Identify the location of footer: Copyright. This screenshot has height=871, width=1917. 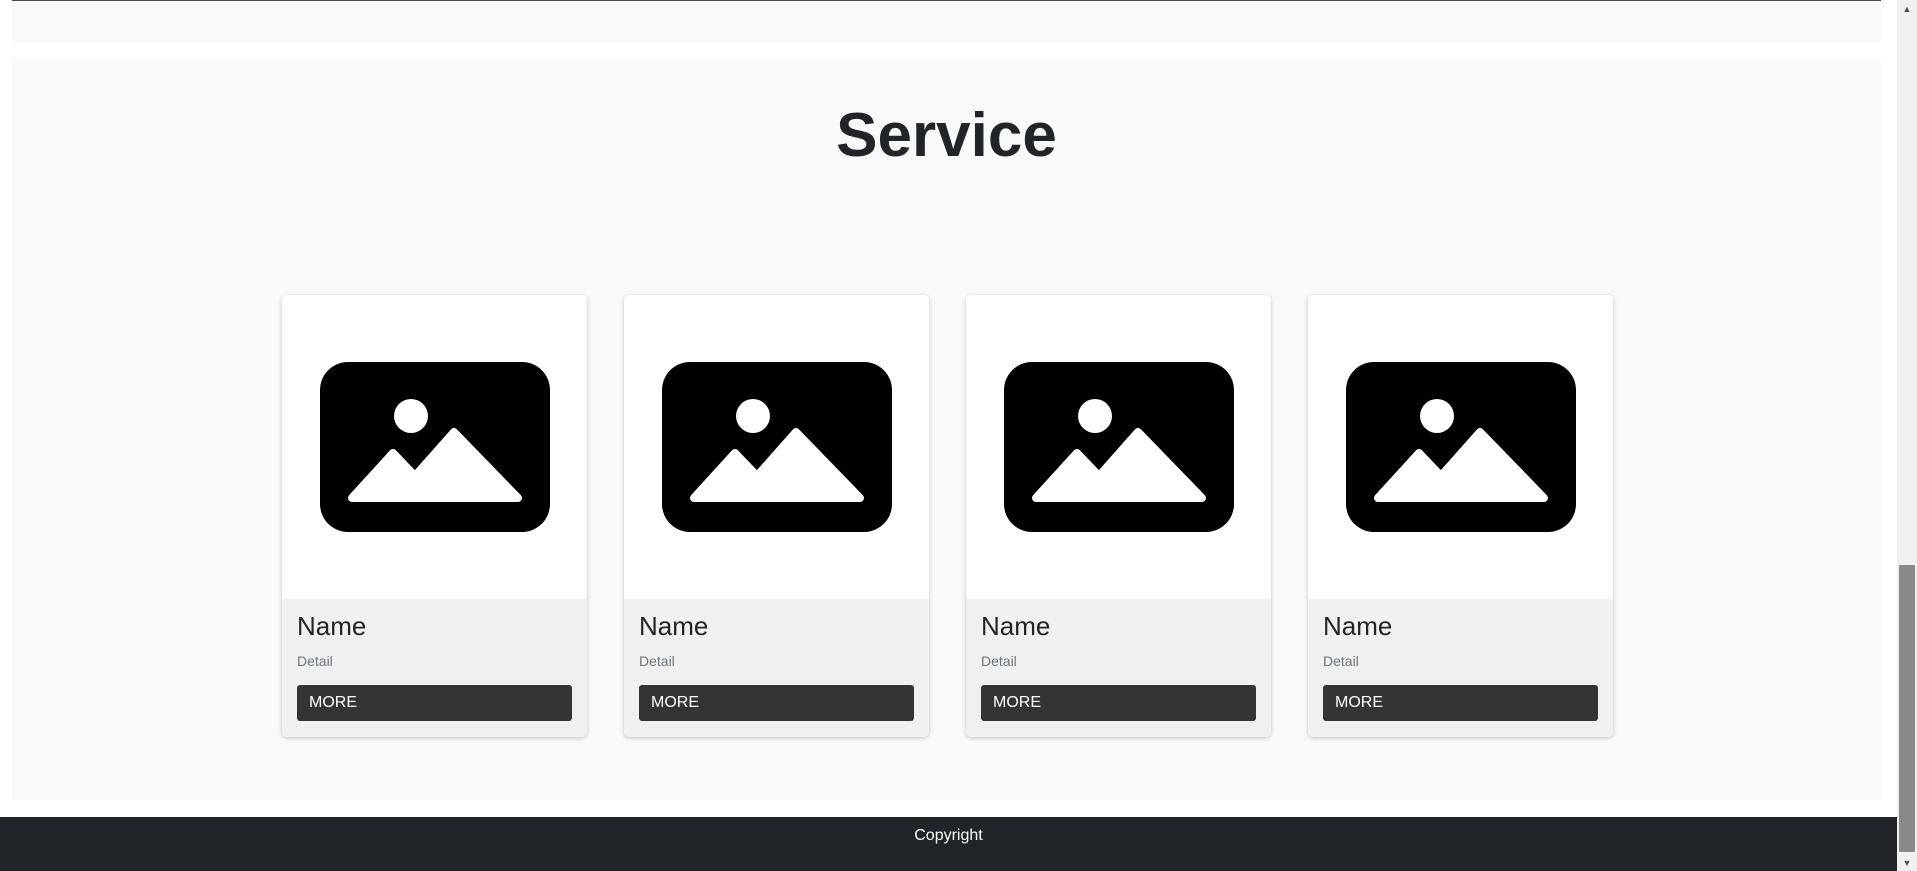
(948, 844).